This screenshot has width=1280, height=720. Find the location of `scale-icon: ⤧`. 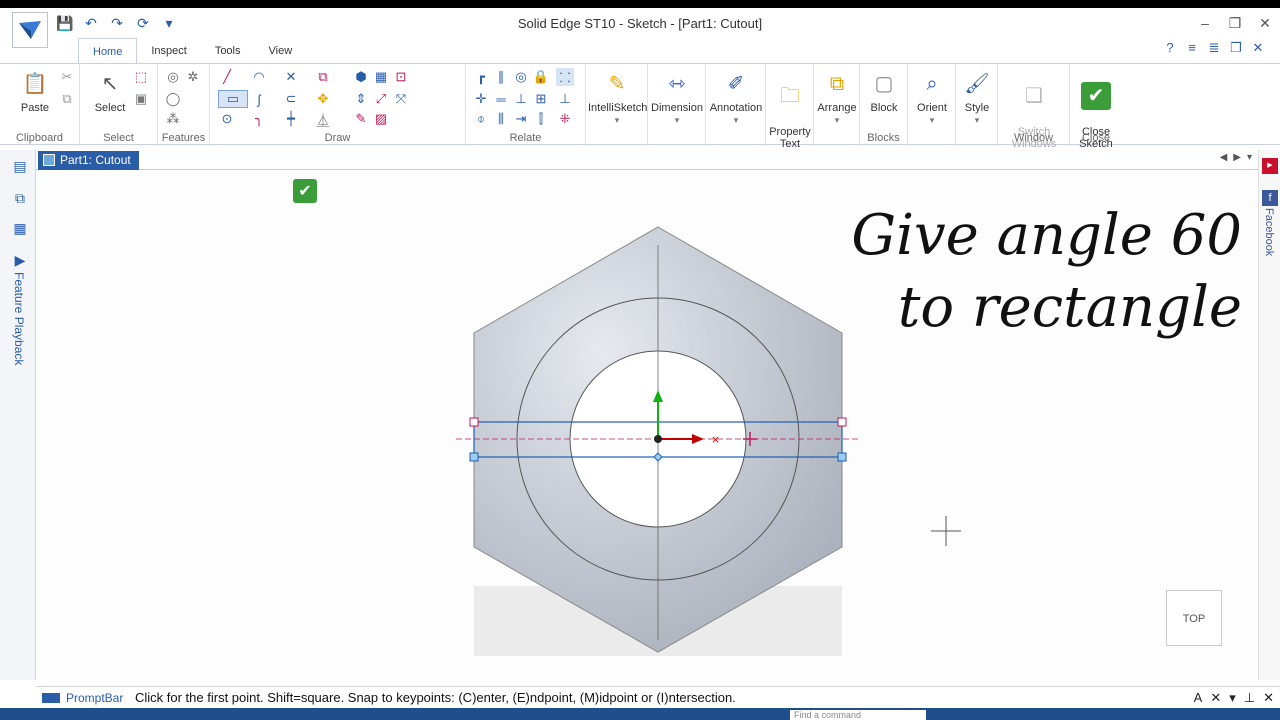

scale-icon: ⤧ is located at coordinates (401, 99).